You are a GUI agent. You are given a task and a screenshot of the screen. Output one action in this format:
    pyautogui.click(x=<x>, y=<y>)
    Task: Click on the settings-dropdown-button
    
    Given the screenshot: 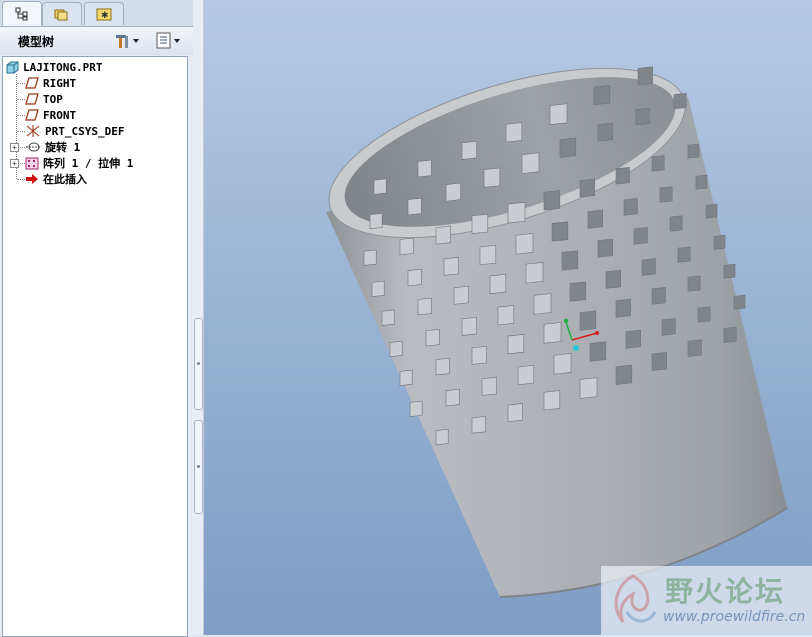 What is the action you would take?
    pyautogui.click(x=127, y=41)
    